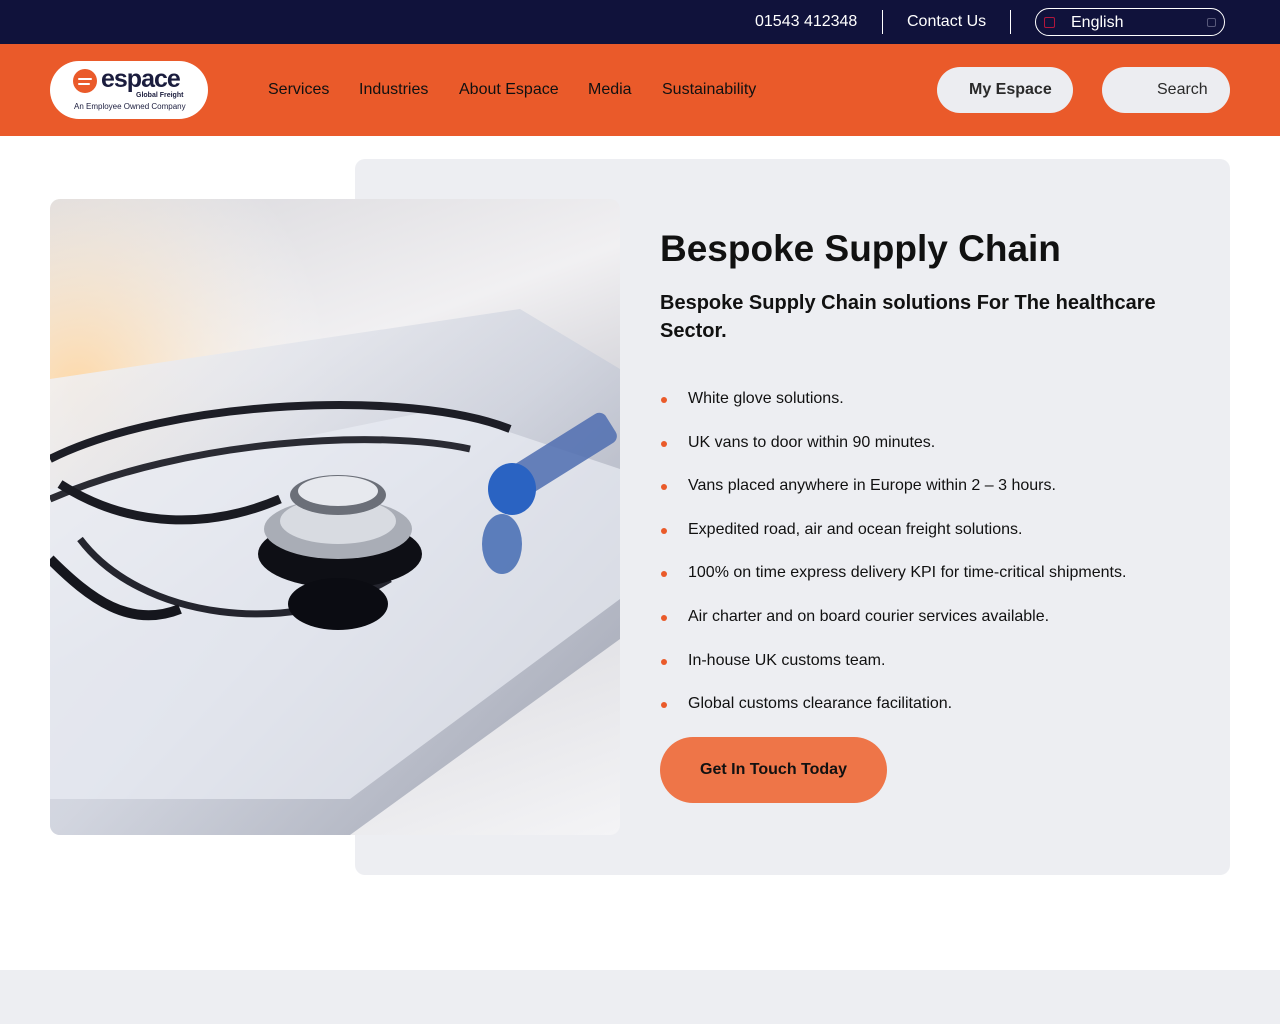  Describe the element at coordinates (766, 398) in the screenshot. I see `feature-text: White glove solutions.` at that location.